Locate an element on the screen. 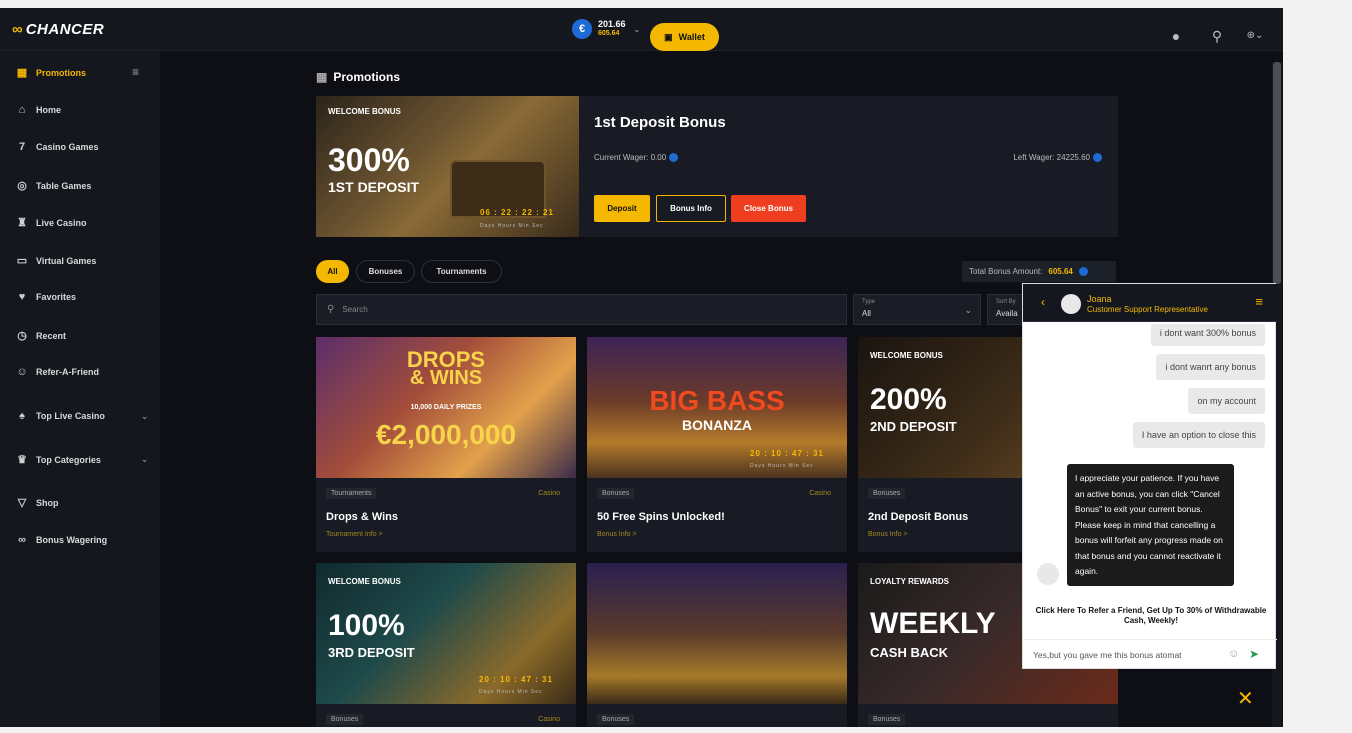  current-wager: Current Wager: 0.00 is located at coordinates (636, 158).